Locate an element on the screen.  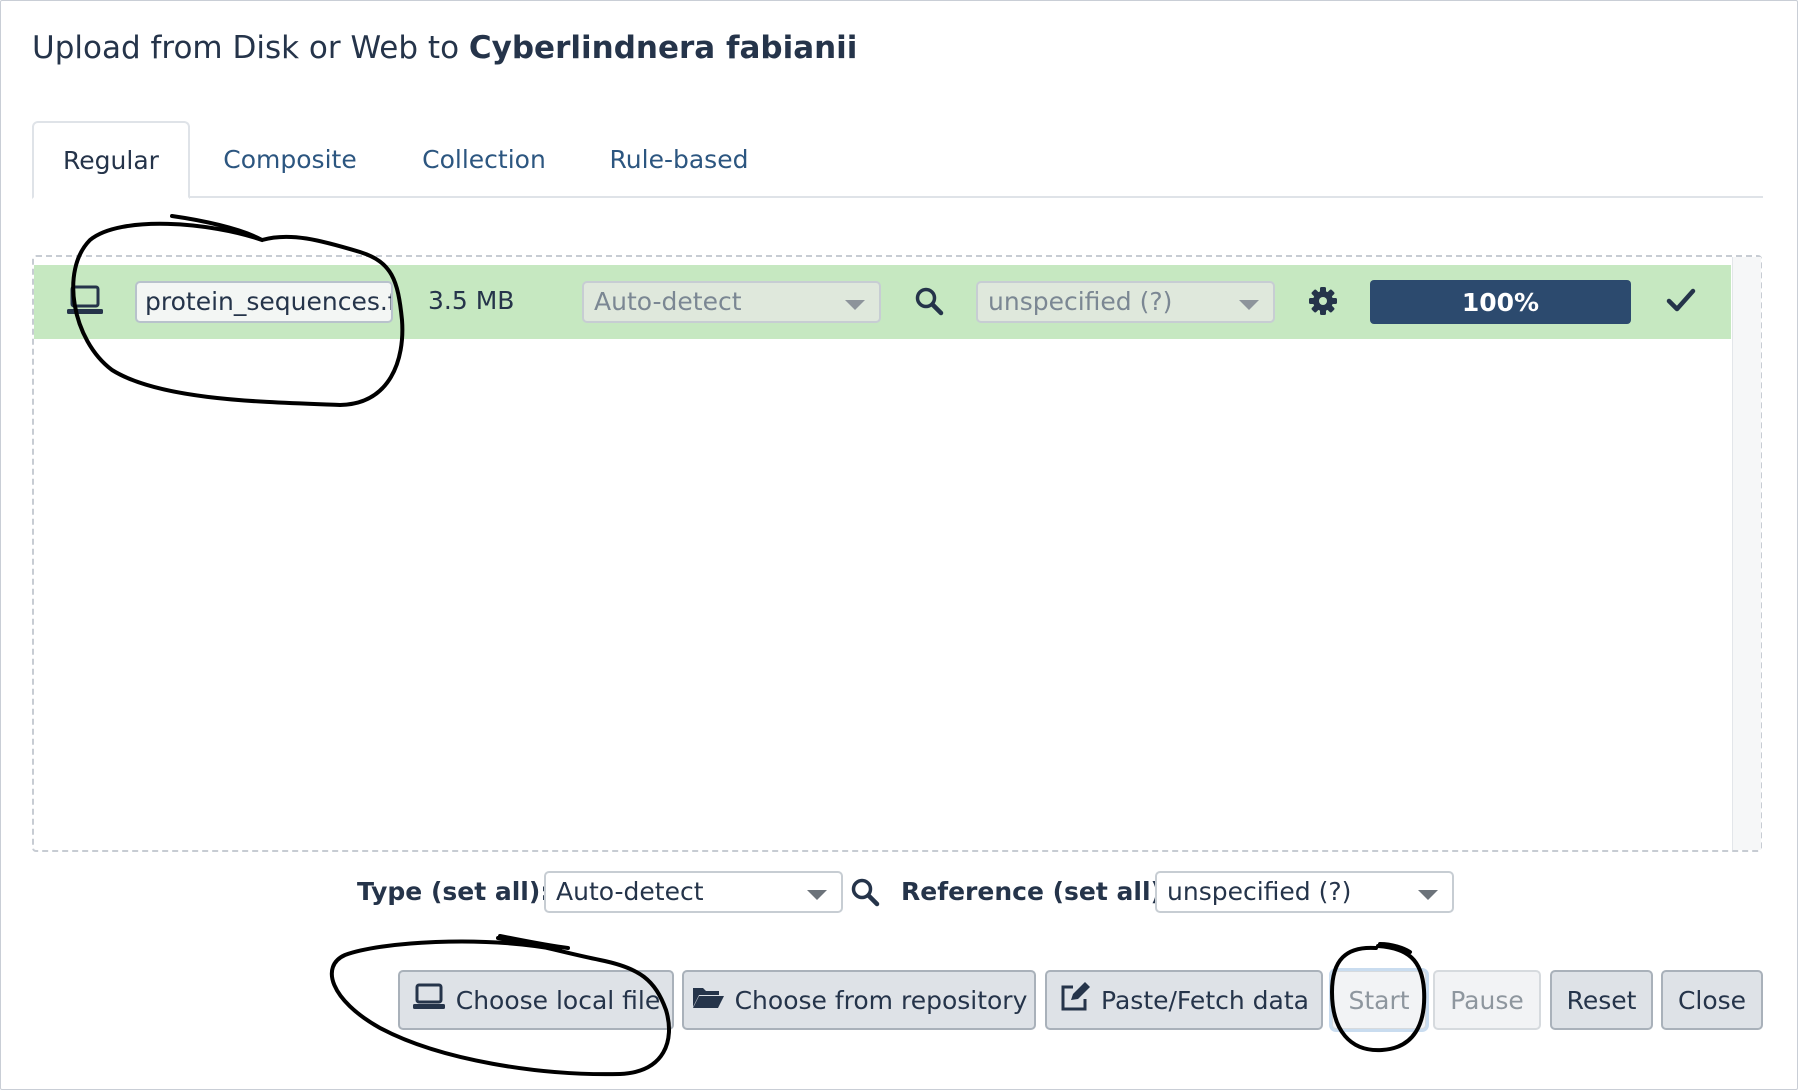
reset-button: Reset is located at coordinates (1601, 1000).